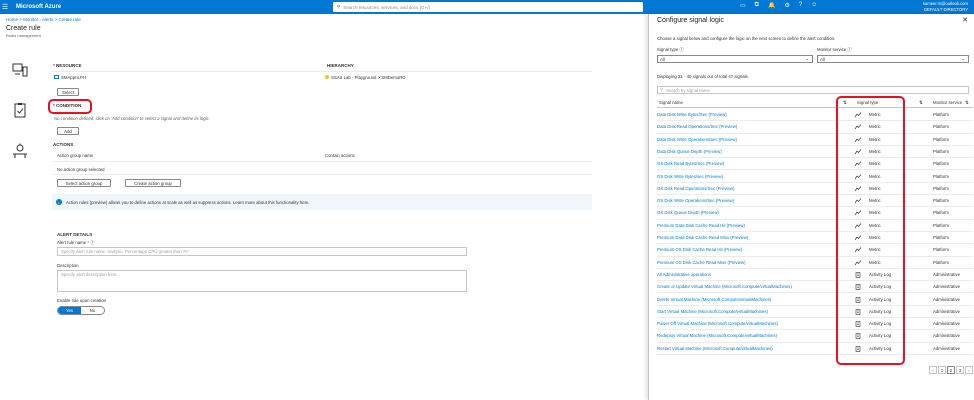  I want to click on feedback-icon: ☺, so click(814, 5).